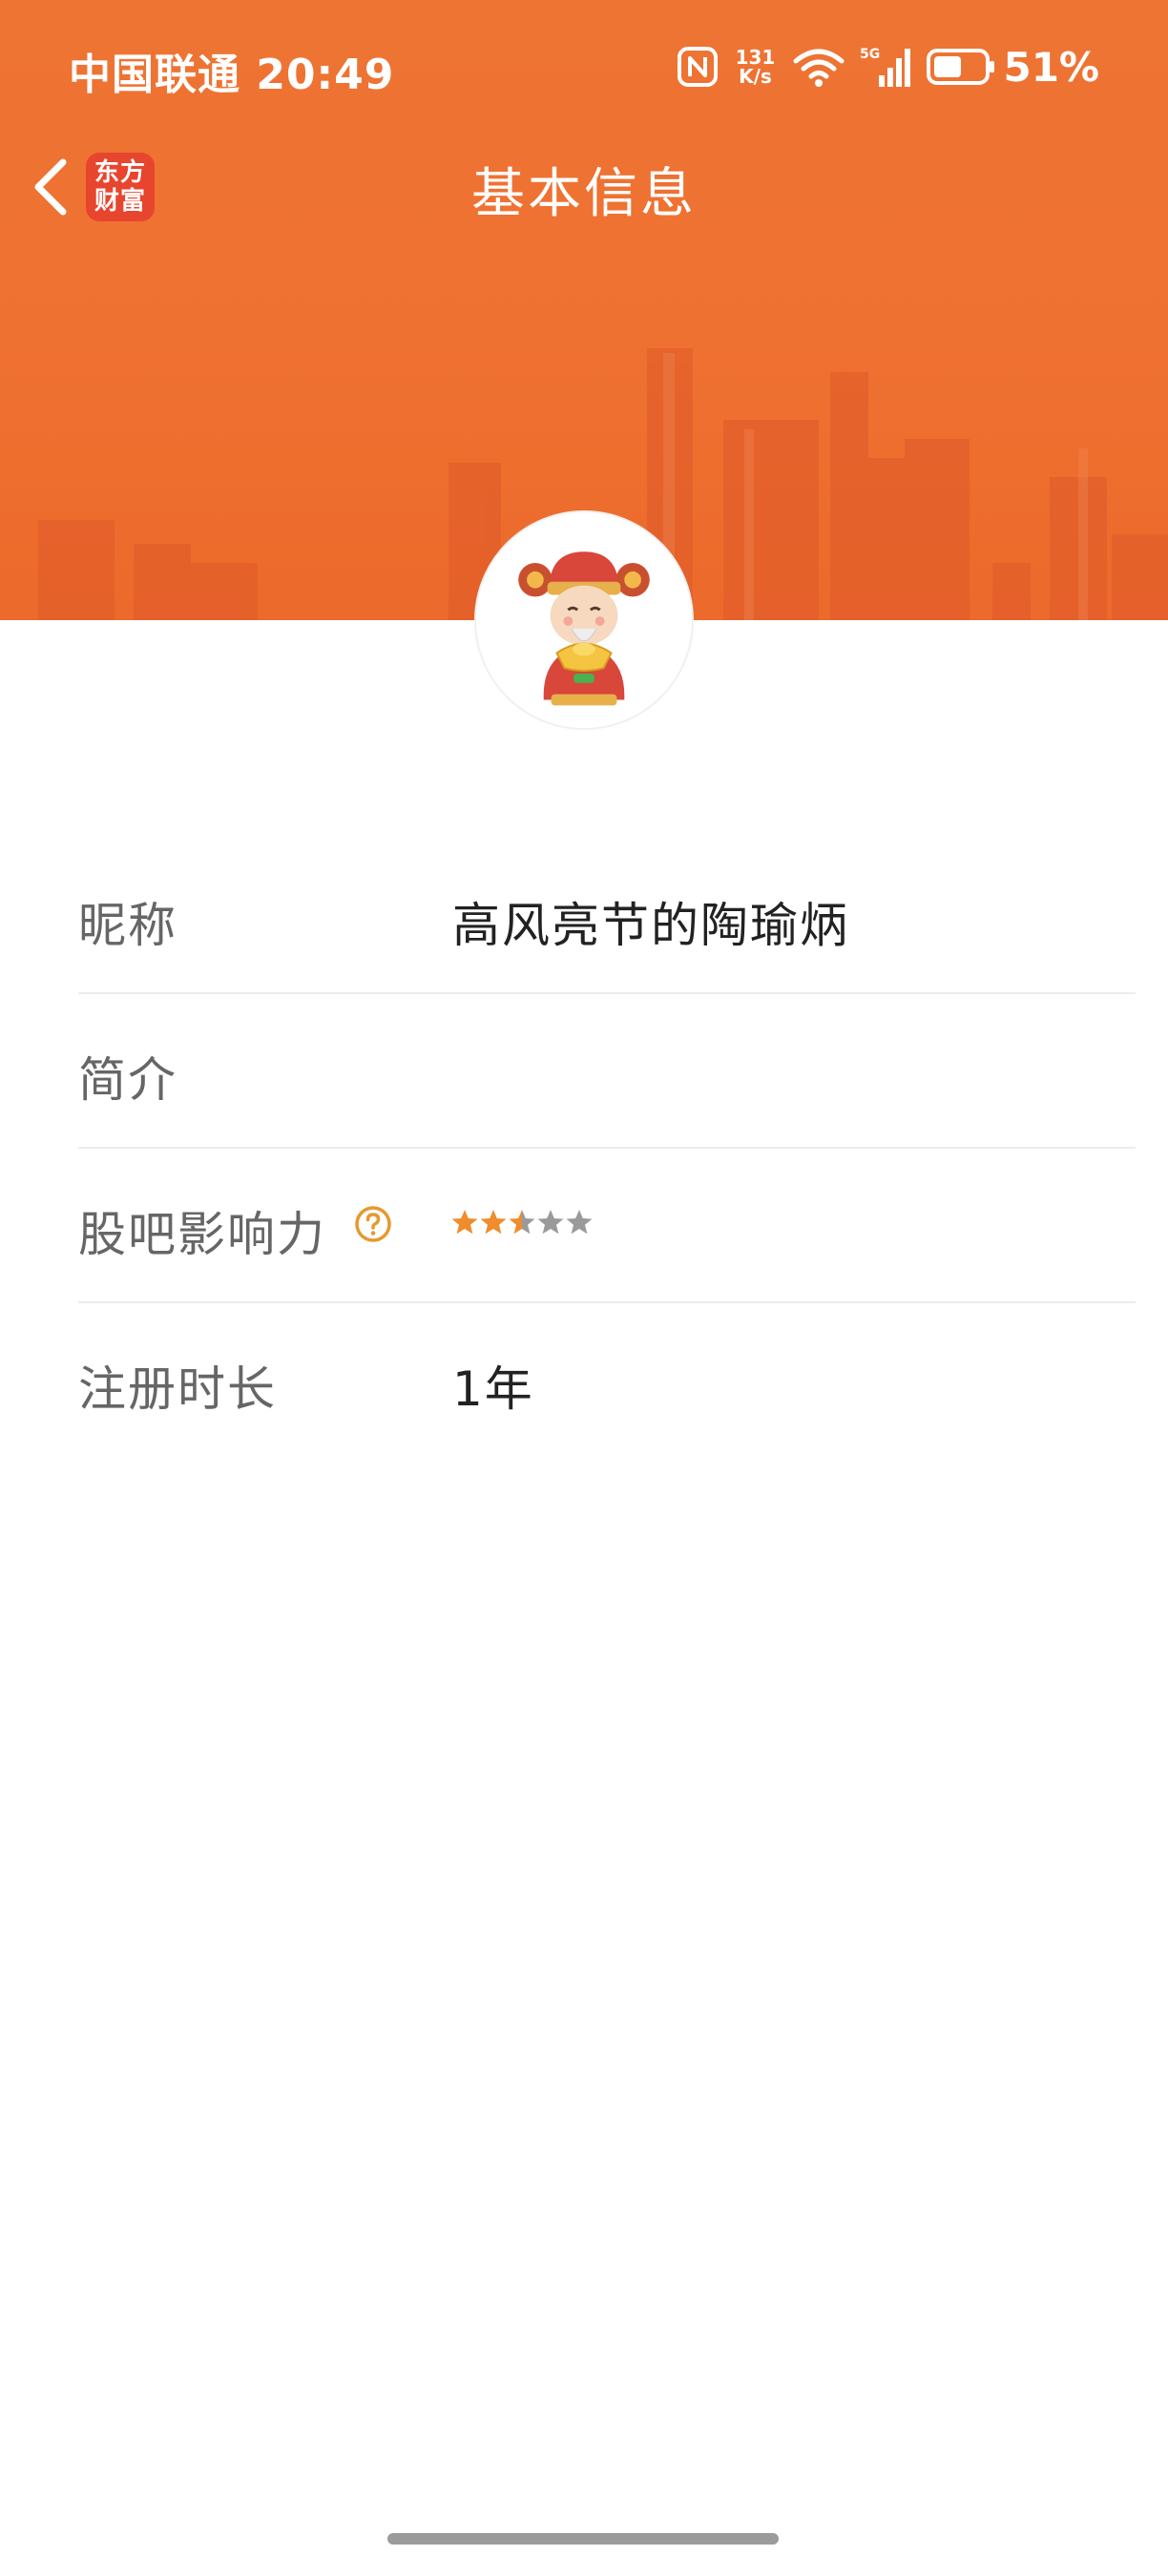 The width and height of the screenshot is (1168, 2576). What do you see at coordinates (607, 1071) in the screenshot?
I see `info-row-bio: 简介` at bounding box center [607, 1071].